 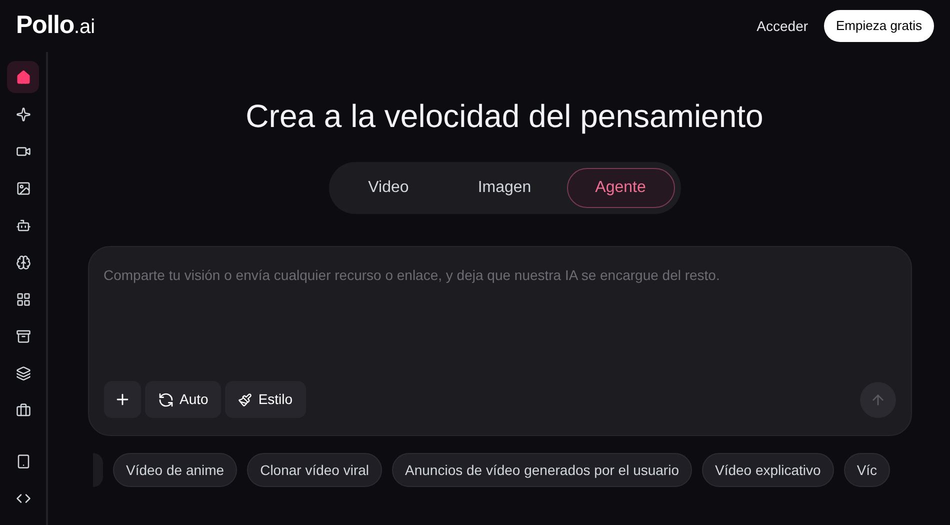 What do you see at coordinates (23, 299) in the screenshot?
I see `grid-icon` at bounding box center [23, 299].